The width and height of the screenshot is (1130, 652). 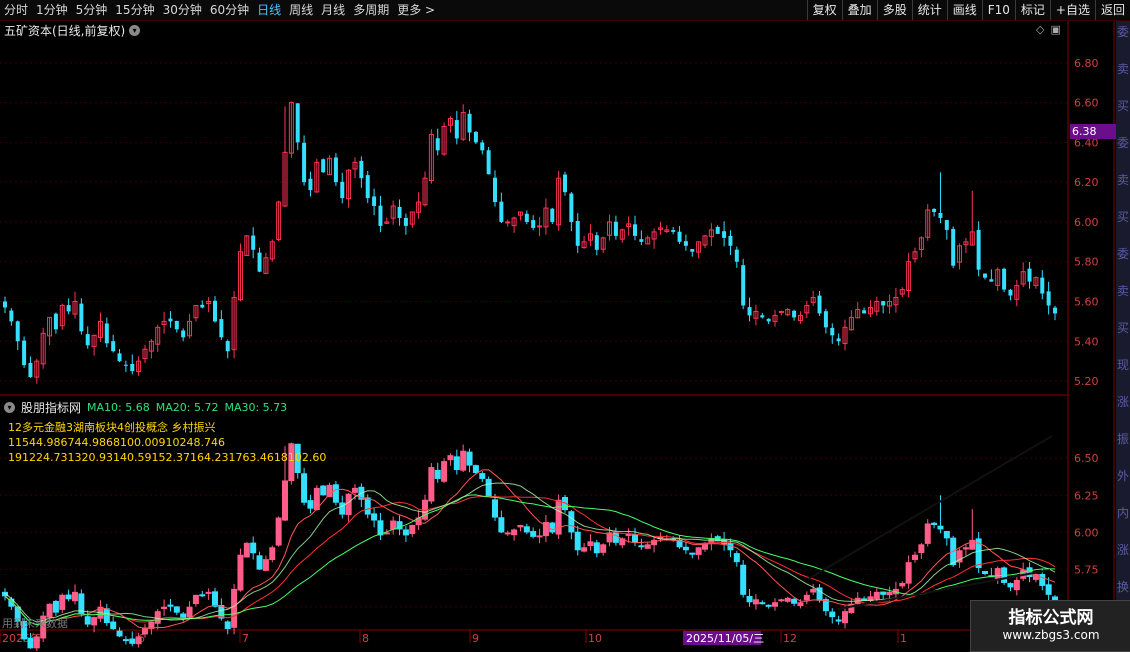 I want to click on tab-period-4: 30分钟, so click(x=182, y=10).